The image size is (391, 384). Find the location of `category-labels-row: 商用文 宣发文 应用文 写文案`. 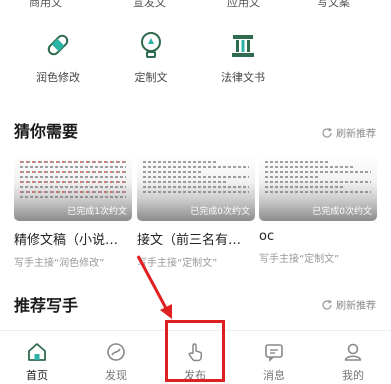

category-labels-row: 商用文 宣发文 应用文 写文案 is located at coordinates (195, 5).